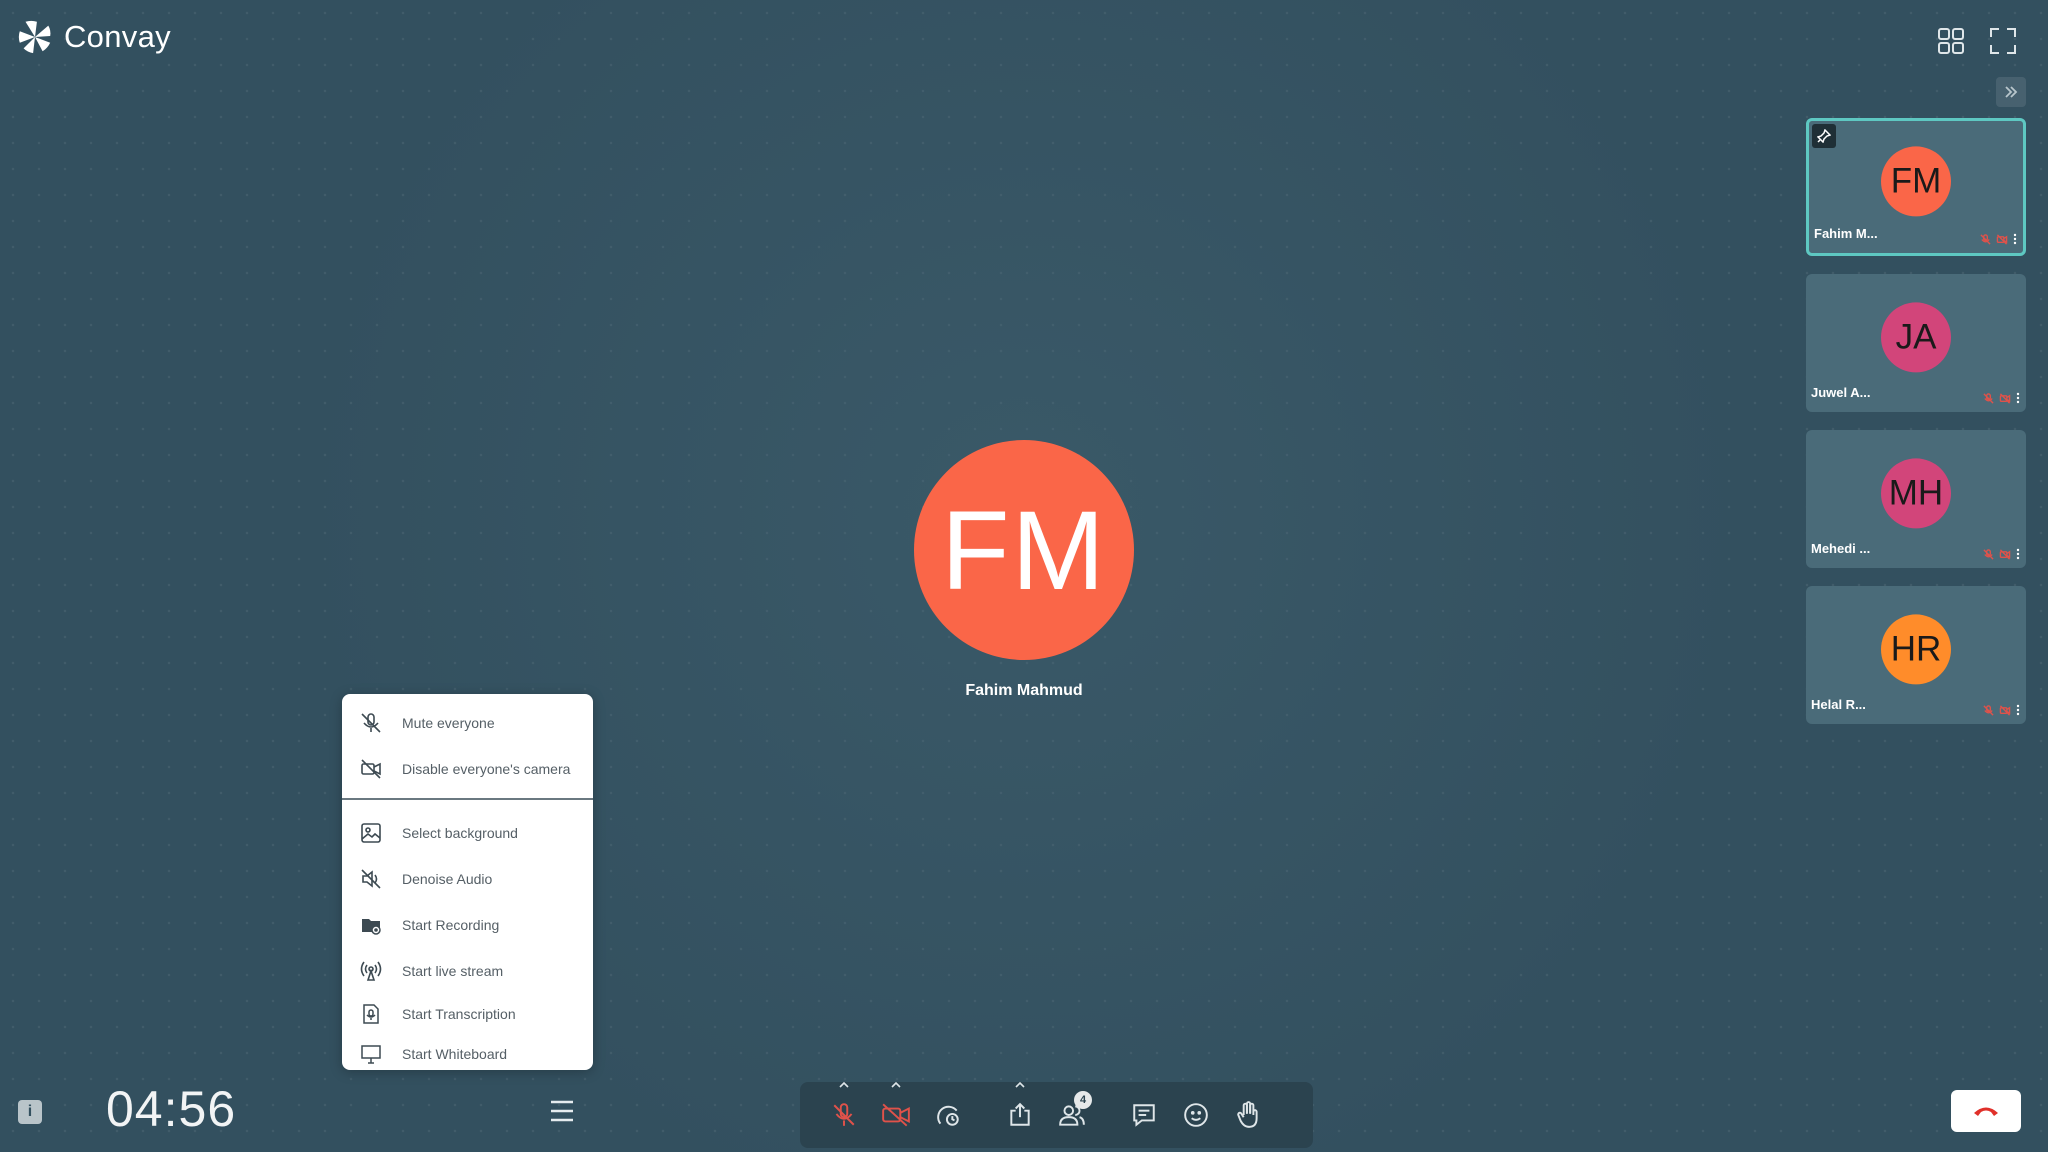 The height and width of the screenshot is (1152, 2048). What do you see at coordinates (1977, 41) in the screenshot?
I see `top-right-controls` at bounding box center [1977, 41].